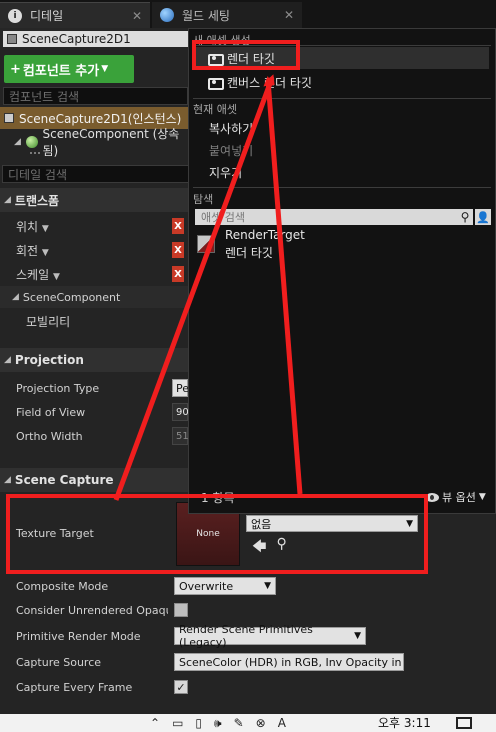 The width and height of the screenshot is (496, 732). What do you see at coordinates (180, 388) in the screenshot?
I see `projection-type-dropdown: Pe` at bounding box center [180, 388].